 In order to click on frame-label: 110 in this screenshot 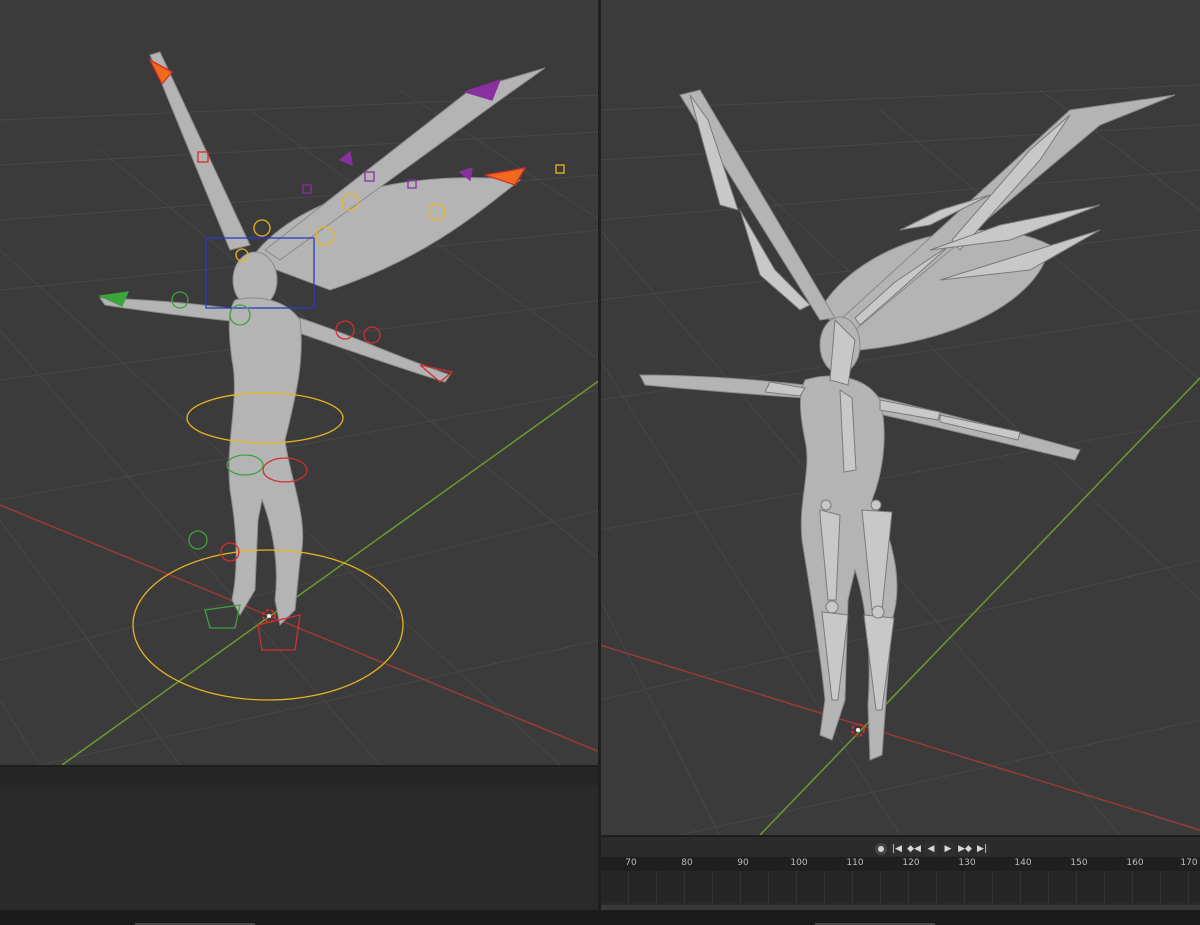, I will do `click(855, 863)`.